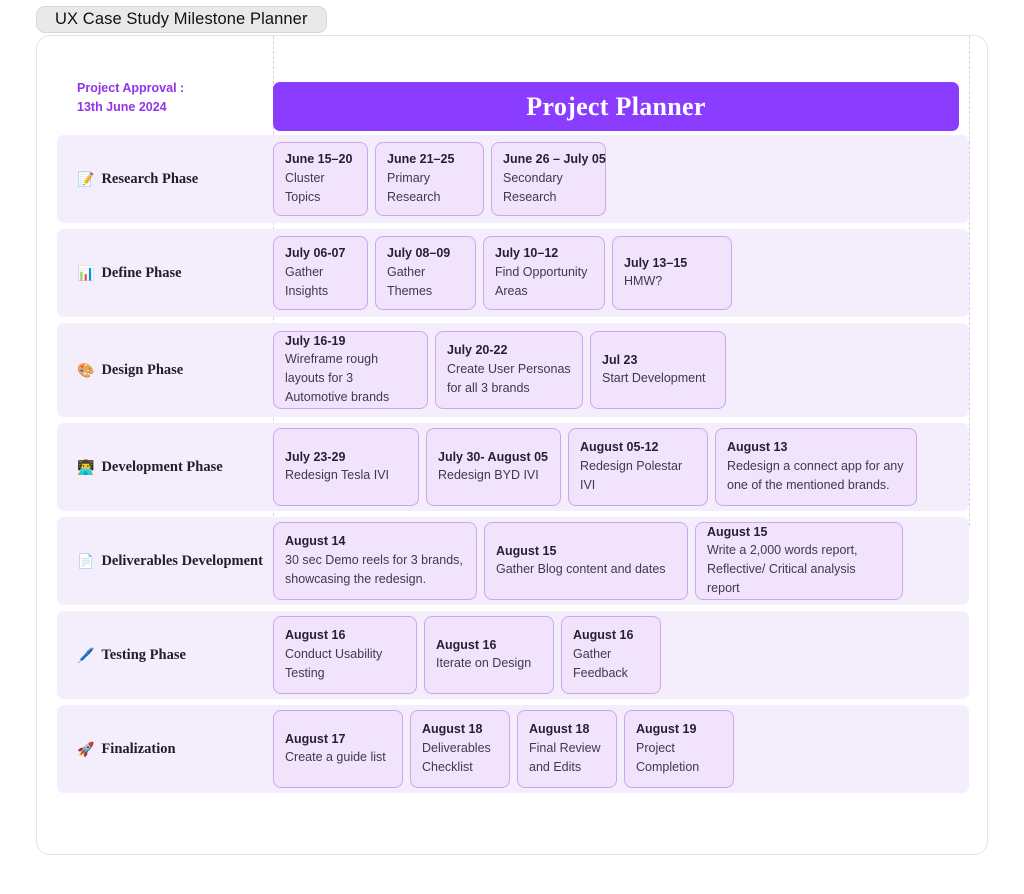  I want to click on milestone-card: July 06-07 Gather Insights, so click(320, 273).